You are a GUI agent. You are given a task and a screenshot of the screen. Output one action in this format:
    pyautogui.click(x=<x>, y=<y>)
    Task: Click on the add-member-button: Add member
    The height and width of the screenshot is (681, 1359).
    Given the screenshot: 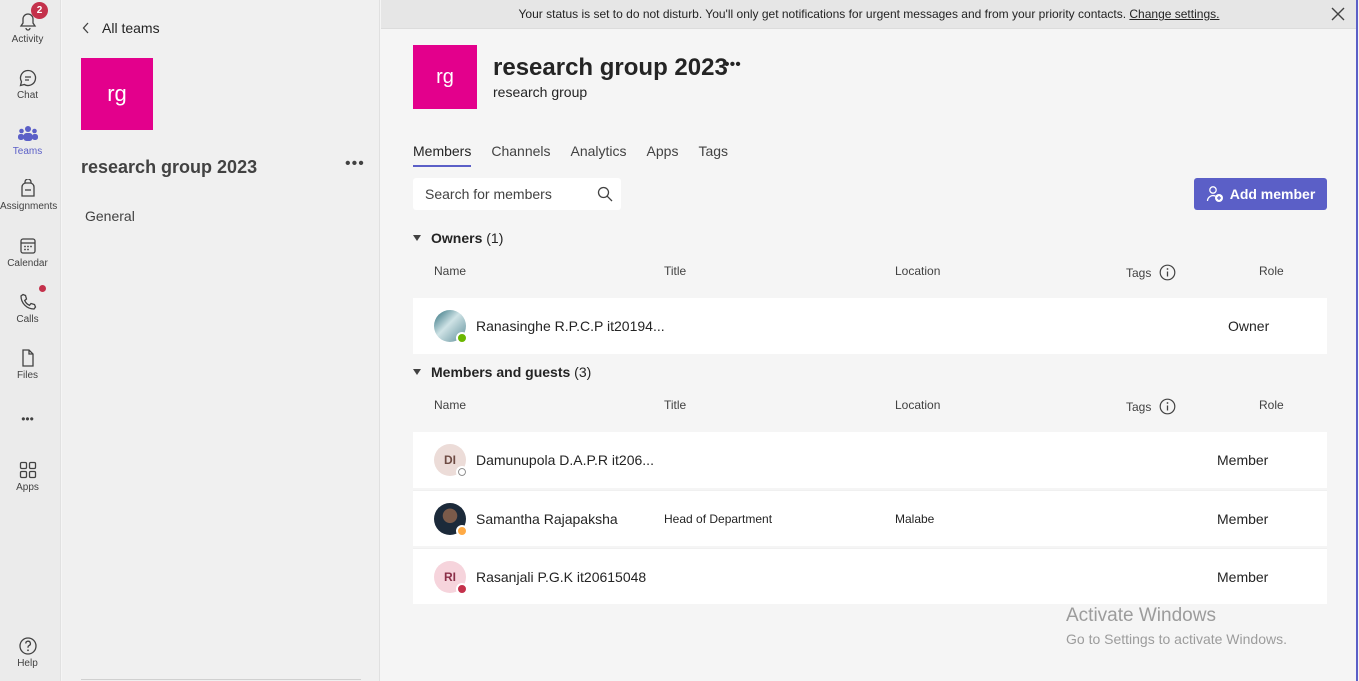 What is the action you would take?
    pyautogui.click(x=1260, y=194)
    